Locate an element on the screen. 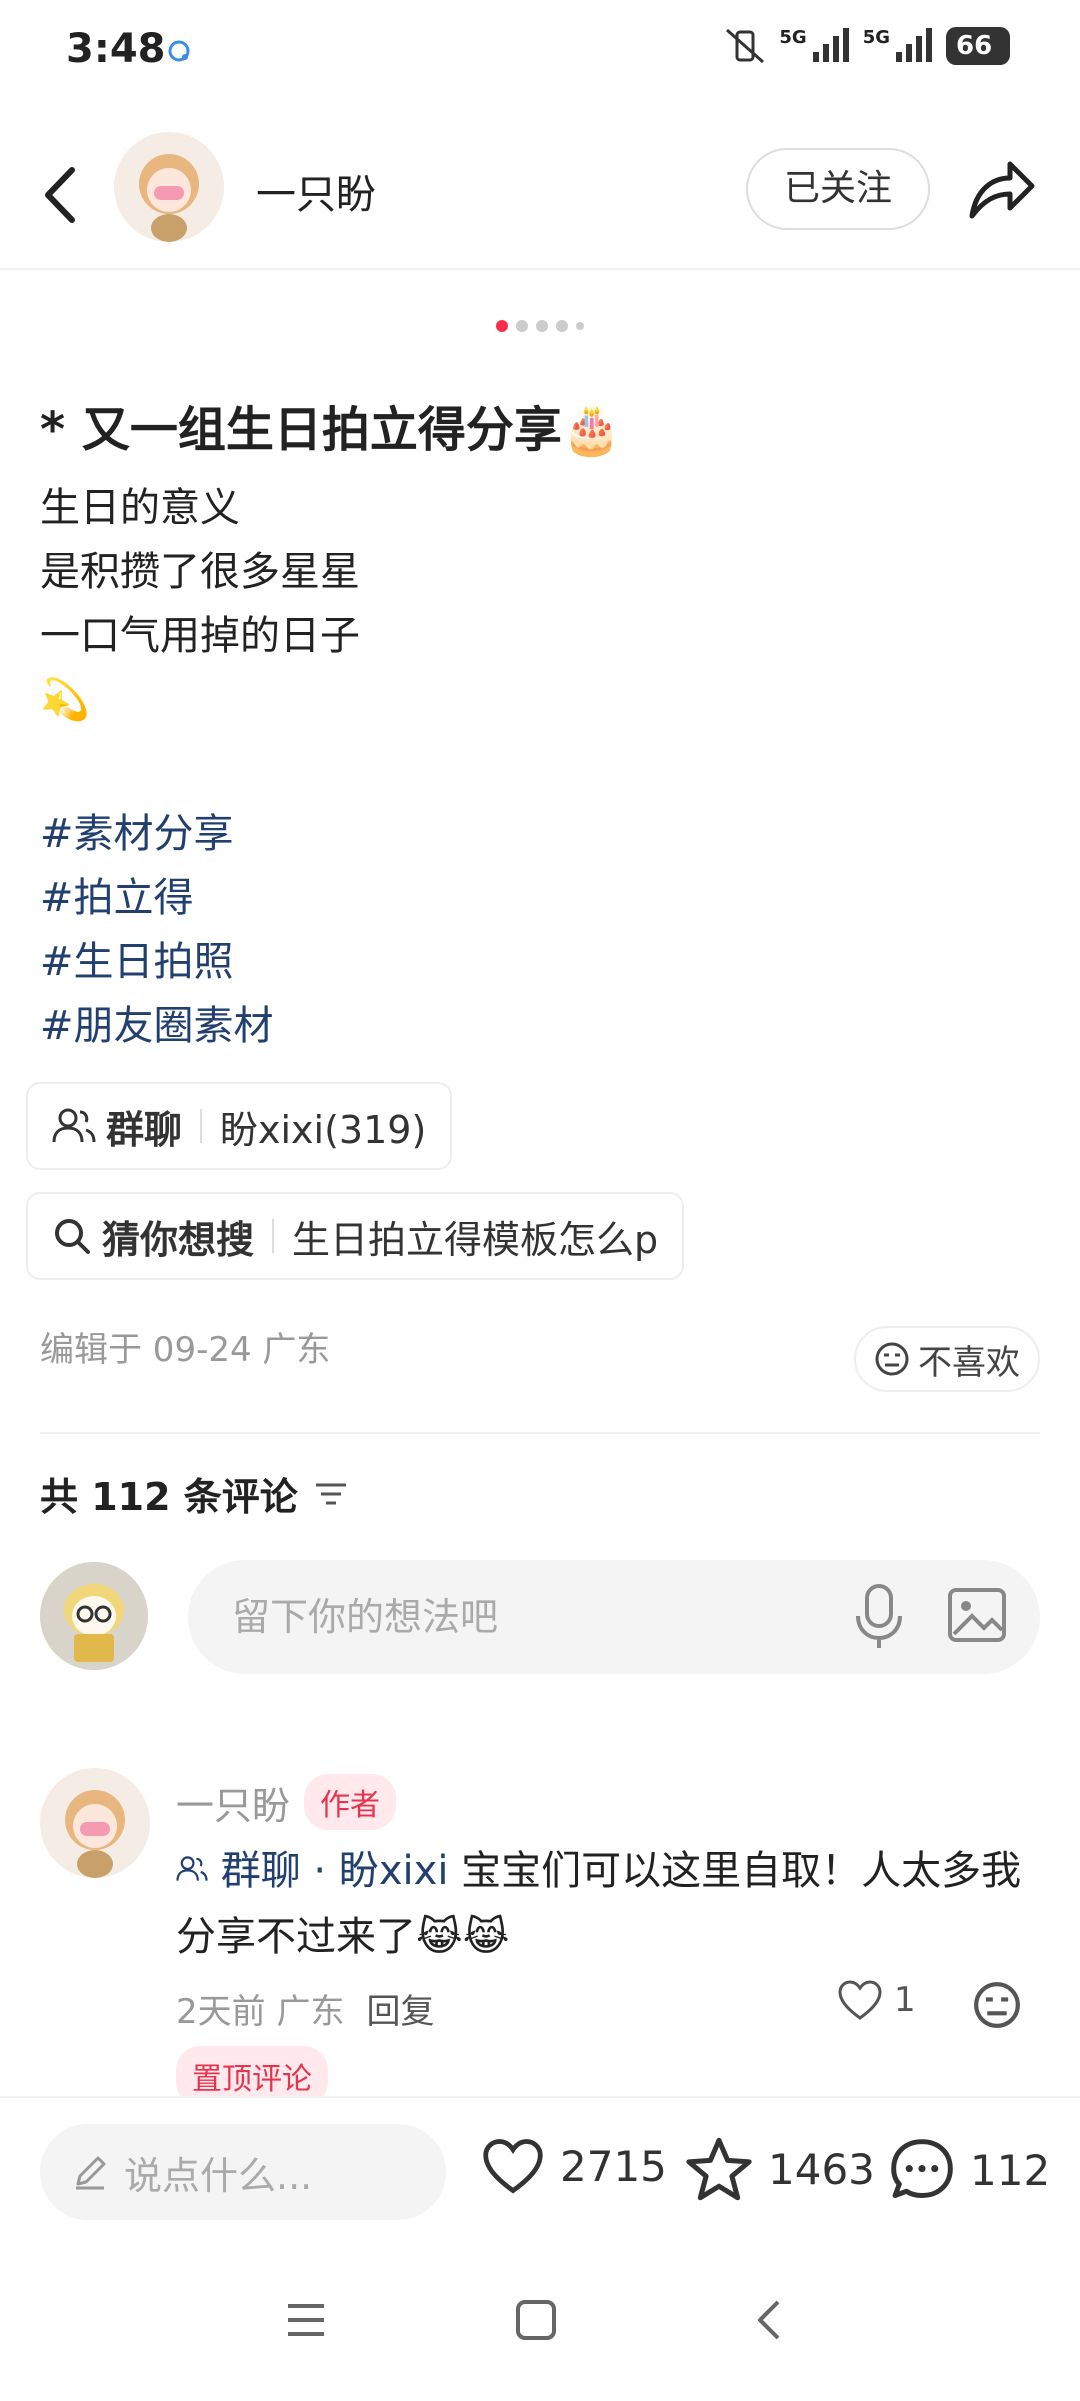 This screenshot has height=2401, width=1080. like-count: 2715 is located at coordinates (613, 2166).